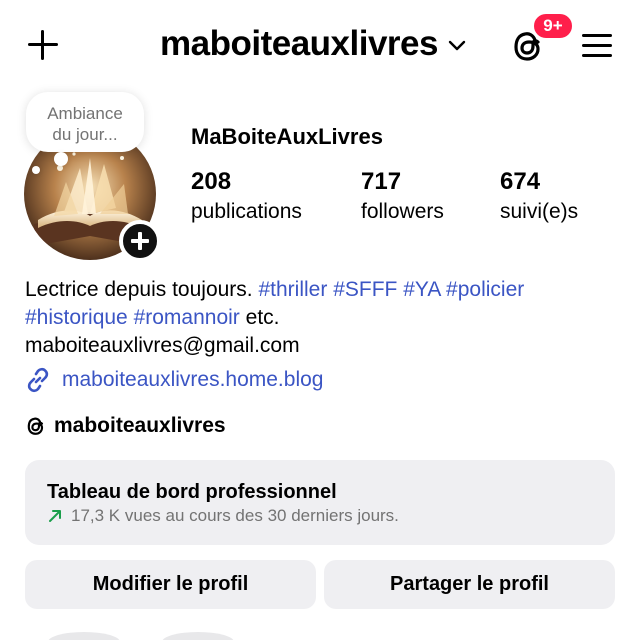 The height and width of the screenshot is (640, 640). Describe the element at coordinates (553, 26) in the screenshot. I see `notification-badge: 9+` at that location.